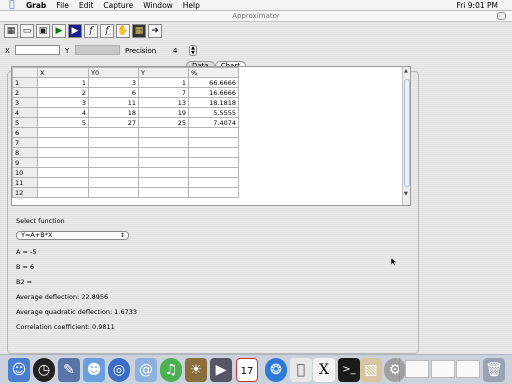 This screenshot has width=512, height=384. Describe the element at coordinates (63, 92) in the screenshot. I see `x-cell: 2` at that location.